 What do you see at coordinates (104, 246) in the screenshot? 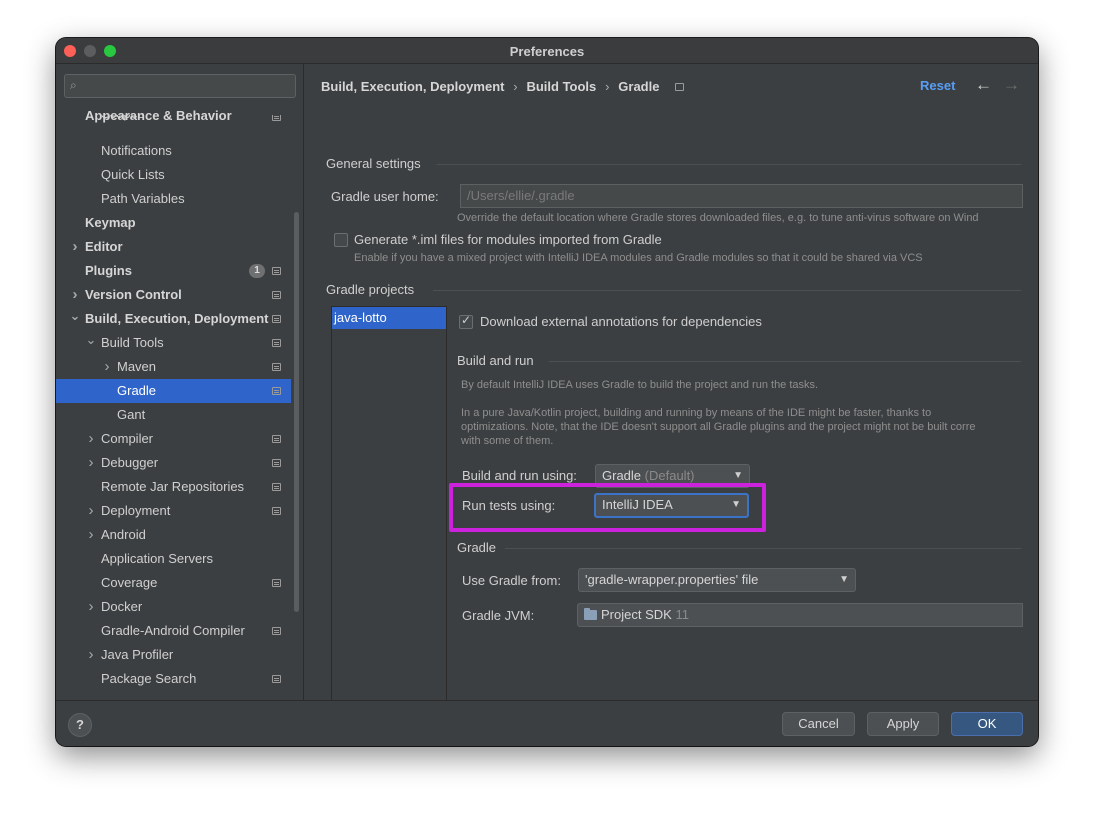
I see `sidebar-item-label: Editor` at bounding box center [104, 246].